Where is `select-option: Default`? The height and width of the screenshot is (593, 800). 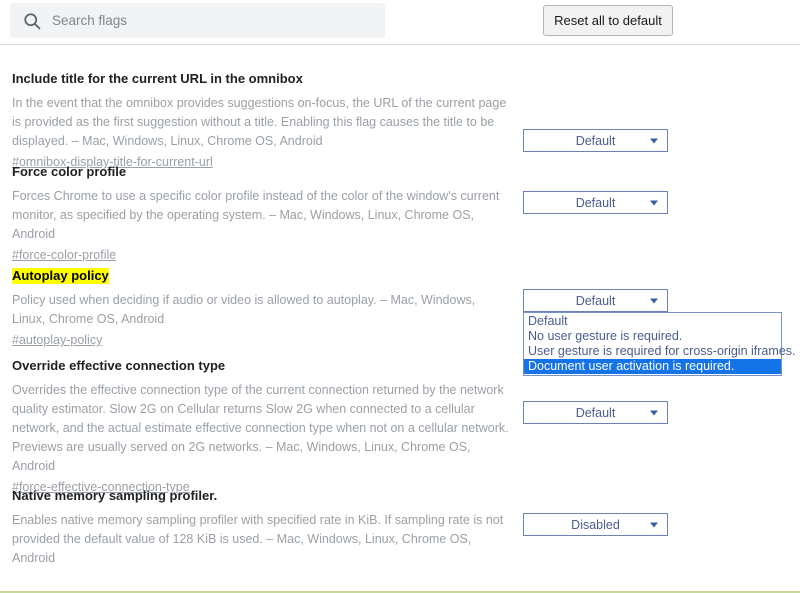
select-option: Default is located at coordinates (652, 321).